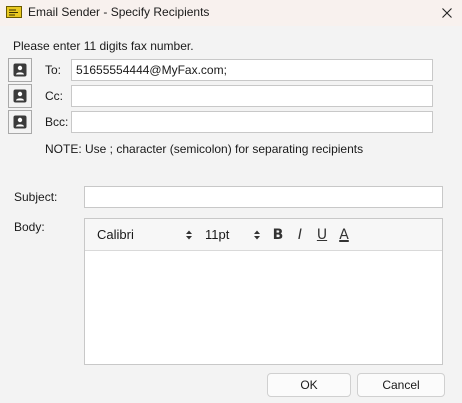 The image size is (462, 403). I want to click on to-field: 51655554444@MyFax.com;, so click(252, 70).